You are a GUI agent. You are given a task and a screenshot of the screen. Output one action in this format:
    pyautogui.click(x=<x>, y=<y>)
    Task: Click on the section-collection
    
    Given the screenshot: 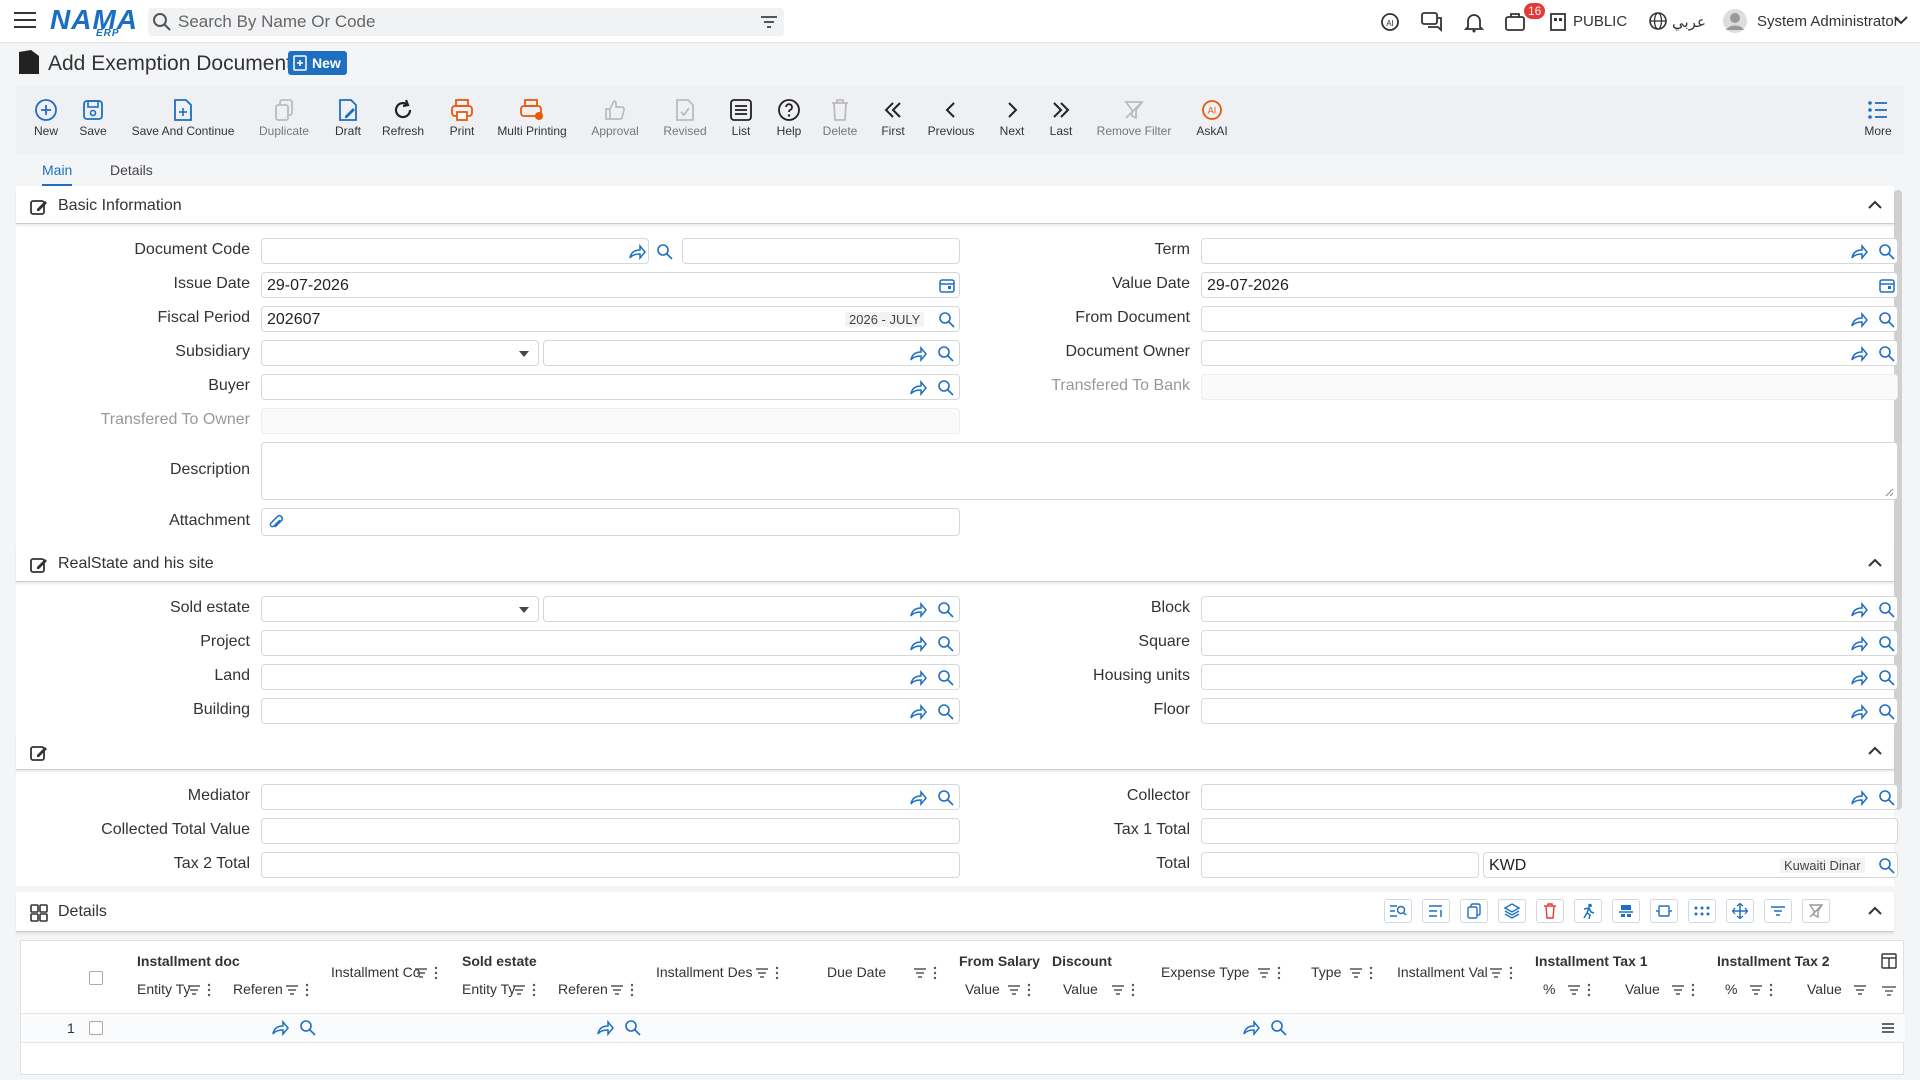 What is the action you would take?
    pyautogui.click(x=955, y=752)
    